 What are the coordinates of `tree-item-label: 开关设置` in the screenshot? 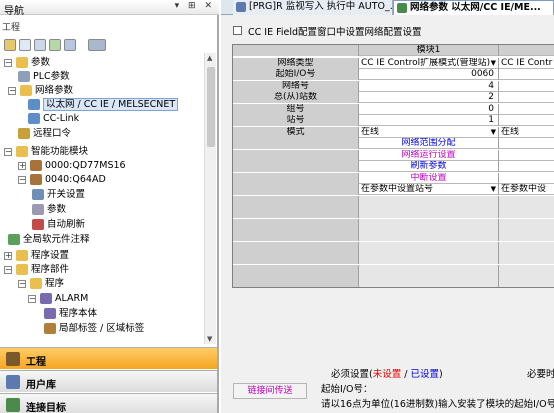 It's located at (66, 194).